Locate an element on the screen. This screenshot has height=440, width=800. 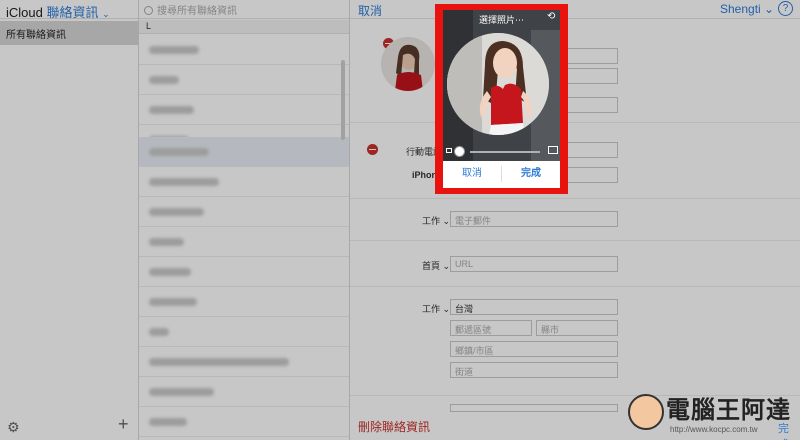
crop-photo is located at coordinates (498, 84).